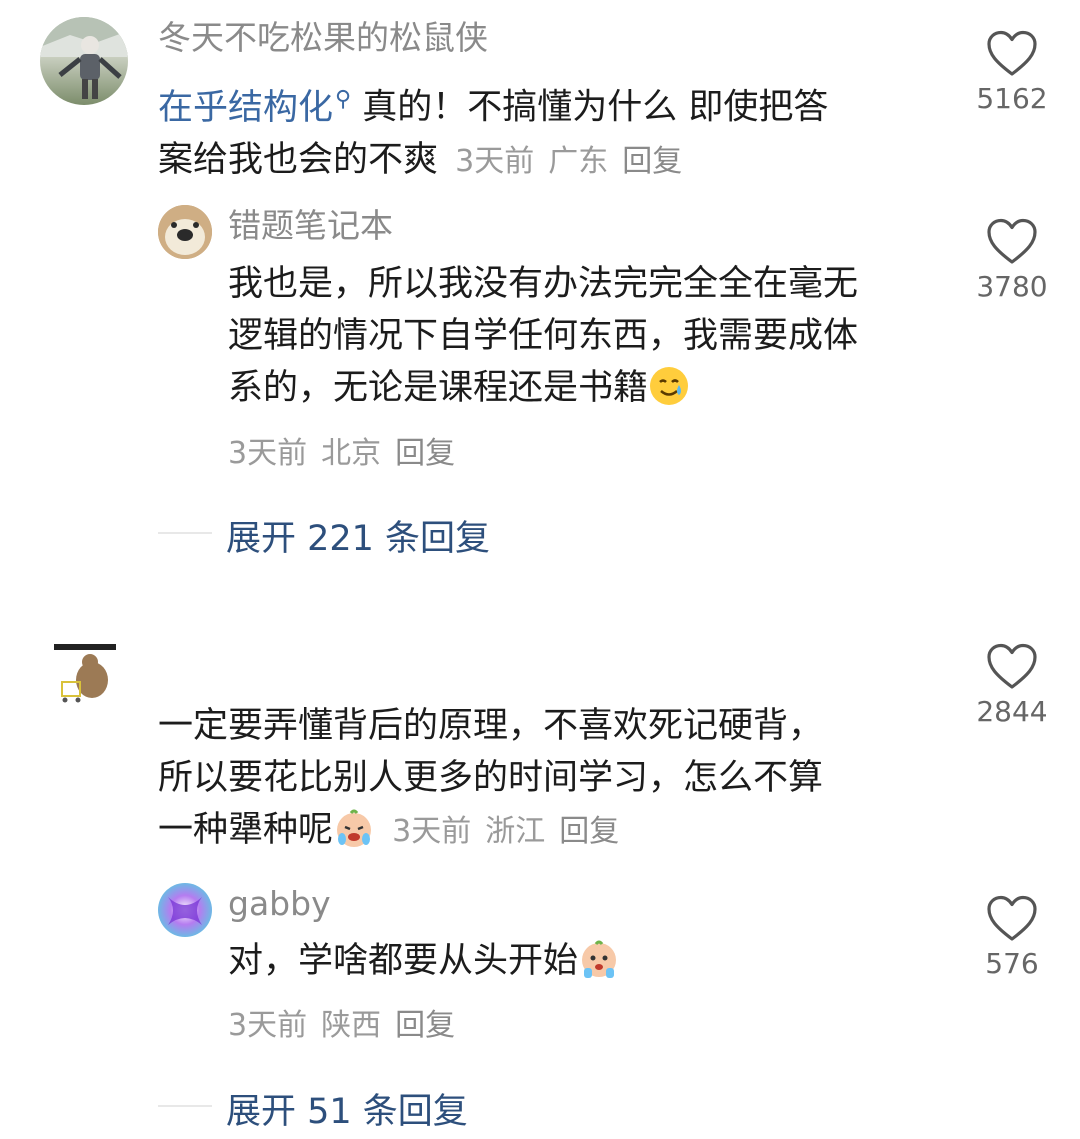  I want to click on comment-text-line: 真的！不搞懂为什么 即使把答, so click(595, 107).